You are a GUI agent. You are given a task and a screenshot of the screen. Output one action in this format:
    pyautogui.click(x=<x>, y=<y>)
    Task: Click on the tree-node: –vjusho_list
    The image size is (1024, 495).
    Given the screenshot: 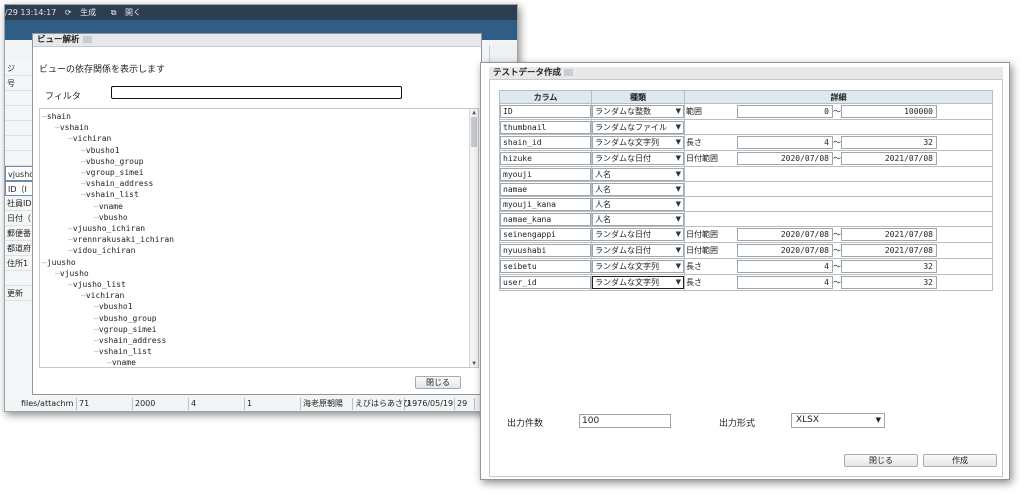 What is the action you would take?
    pyautogui.click(x=97, y=284)
    